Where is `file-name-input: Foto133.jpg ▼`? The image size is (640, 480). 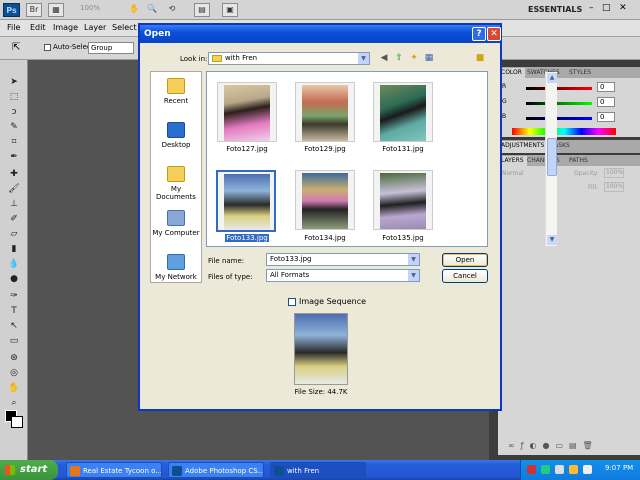
file-name-input: Foto133.jpg ▼ is located at coordinates (343, 259).